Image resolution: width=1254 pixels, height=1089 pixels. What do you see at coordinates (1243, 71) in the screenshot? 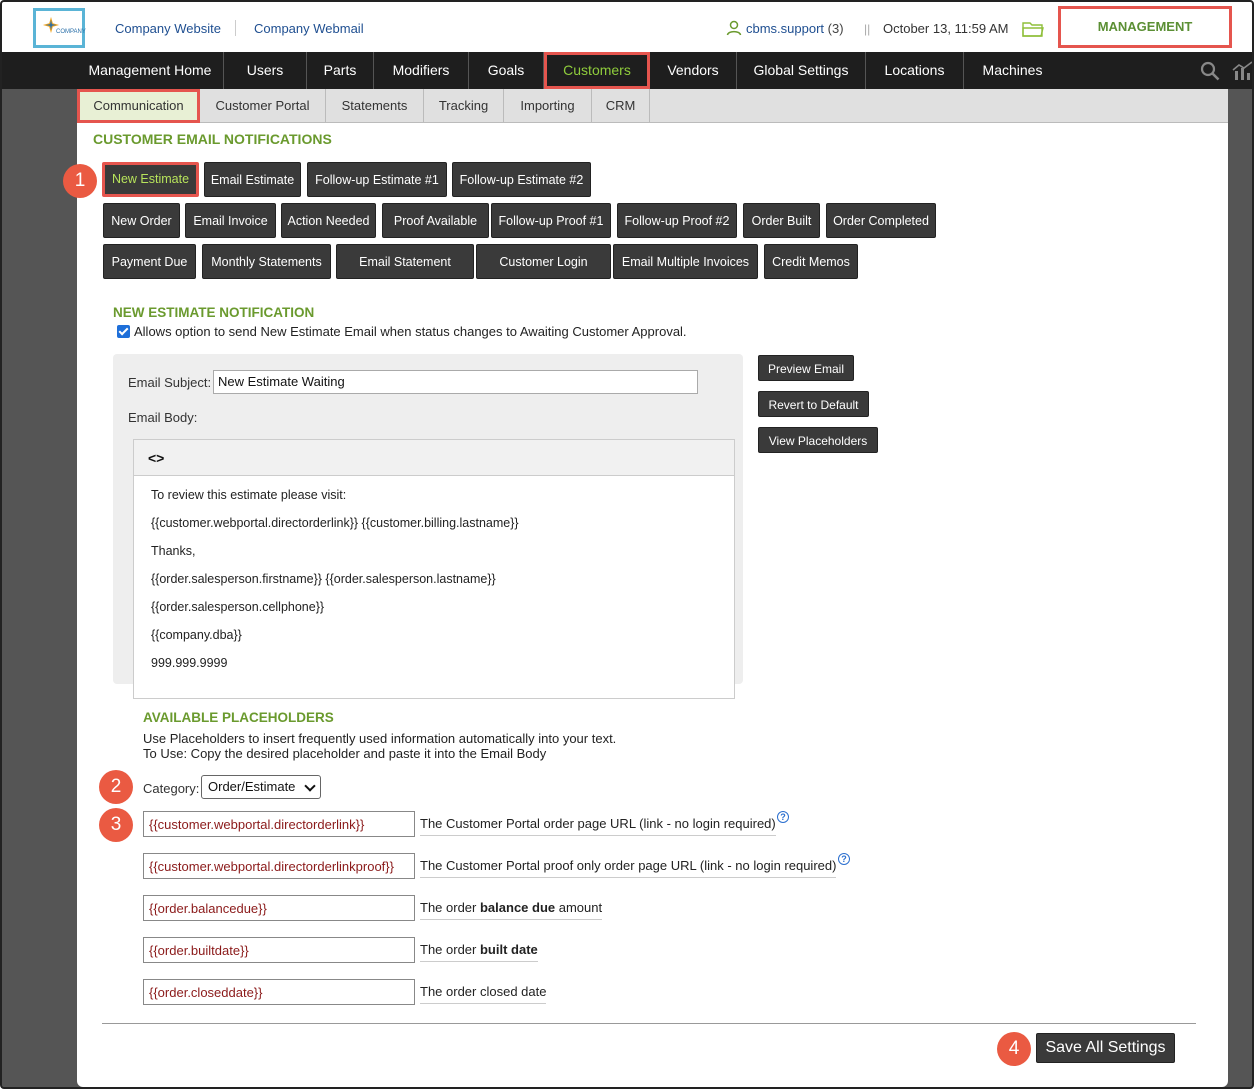
I see `reports-chart-icon` at bounding box center [1243, 71].